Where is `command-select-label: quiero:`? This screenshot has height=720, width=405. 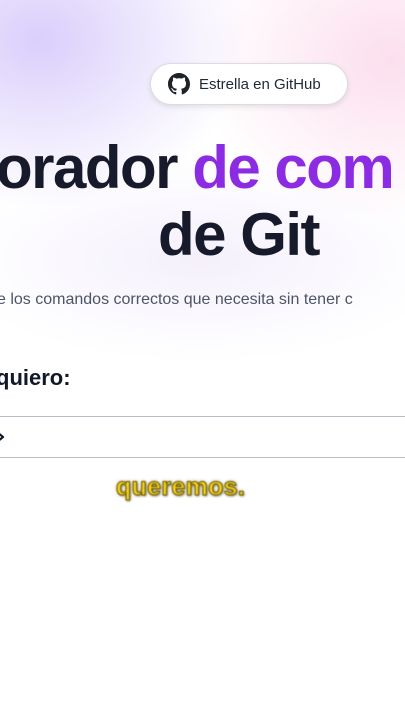 command-select-label: quiero: is located at coordinates (35, 377).